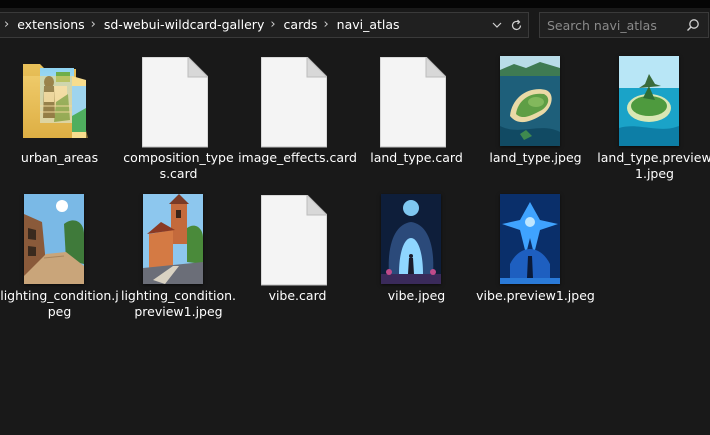 The height and width of the screenshot is (435, 710). Describe the element at coordinates (50, 25) in the screenshot. I see `breadcrumb-extensions: extensions` at that location.